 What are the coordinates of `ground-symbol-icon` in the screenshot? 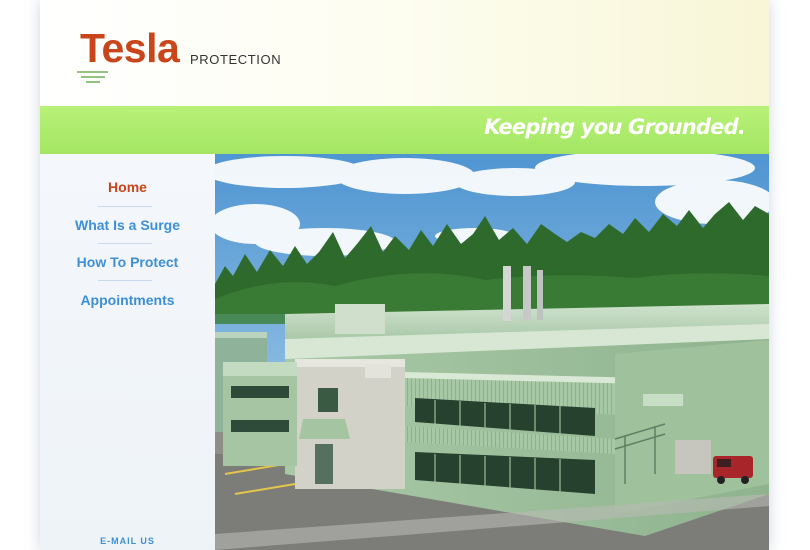 It's located at (92, 77).